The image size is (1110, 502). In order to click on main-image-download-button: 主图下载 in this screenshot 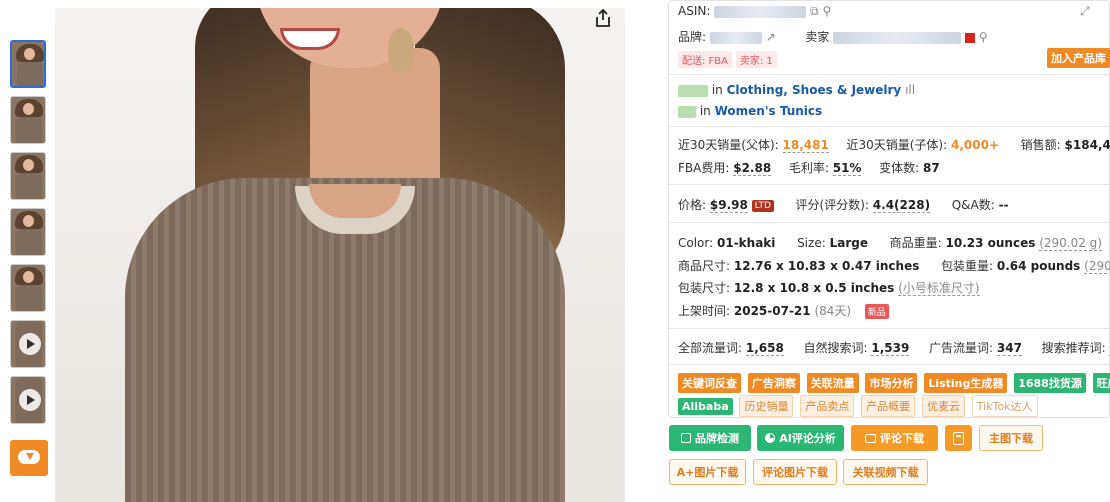, I will do `click(1011, 438)`.